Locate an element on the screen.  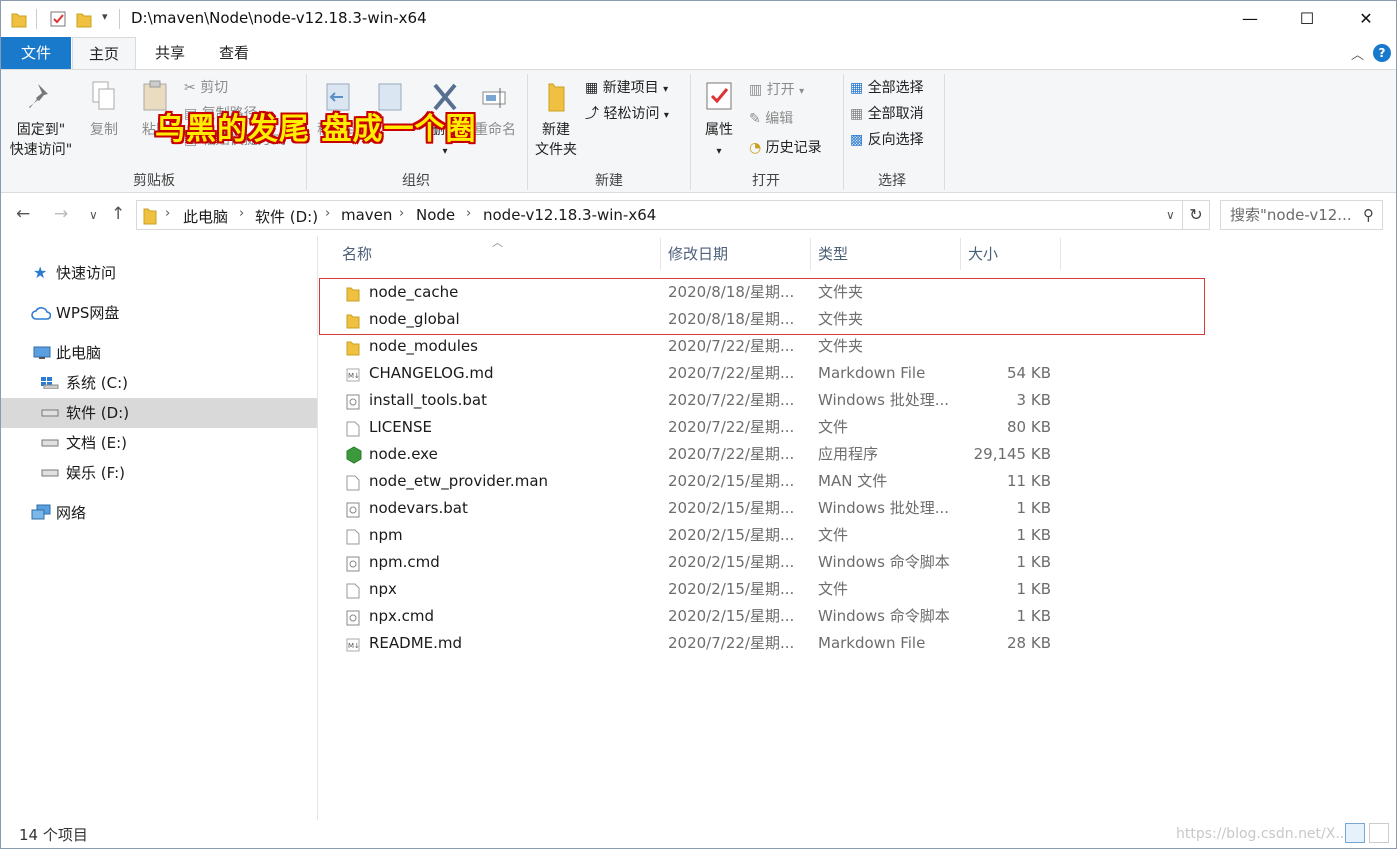
file-row: npx 2020/2/15/星期... 文件 1 KB is located at coordinates (696, 589).